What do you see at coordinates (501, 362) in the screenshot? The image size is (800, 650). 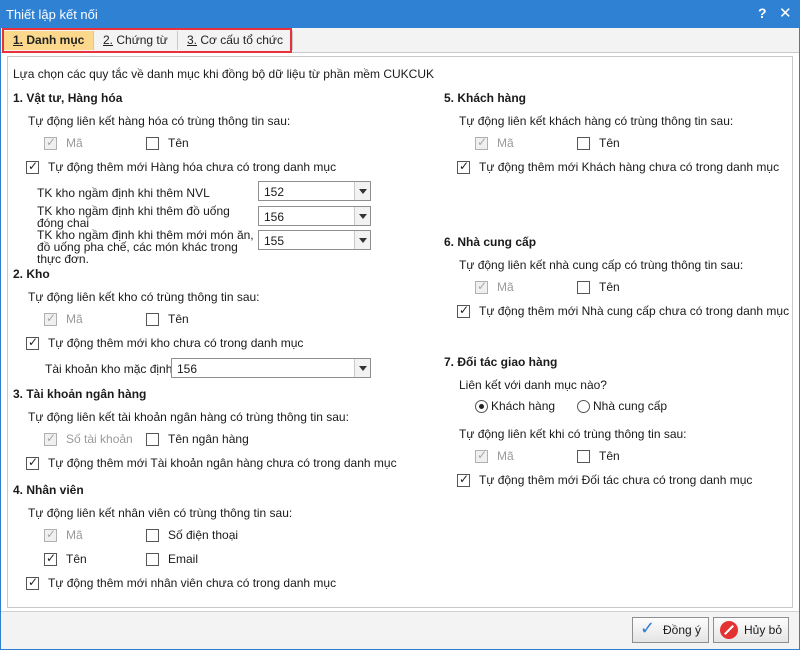 I see `section-7-title: 7. Đối tác giao hàng` at bounding box center [501, 362].